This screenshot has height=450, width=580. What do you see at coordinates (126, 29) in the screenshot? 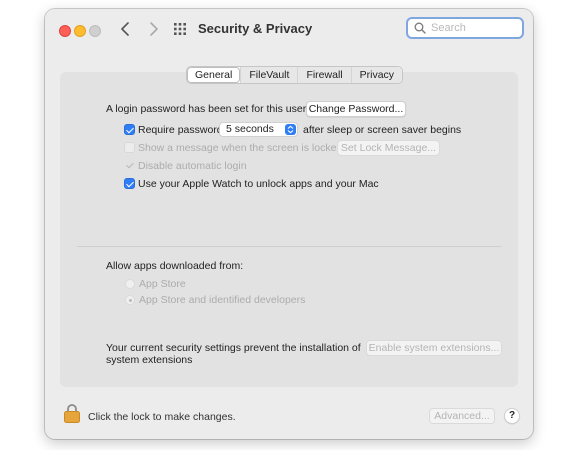
I see `chevron-left-icon` at bounding box center [126, 29].